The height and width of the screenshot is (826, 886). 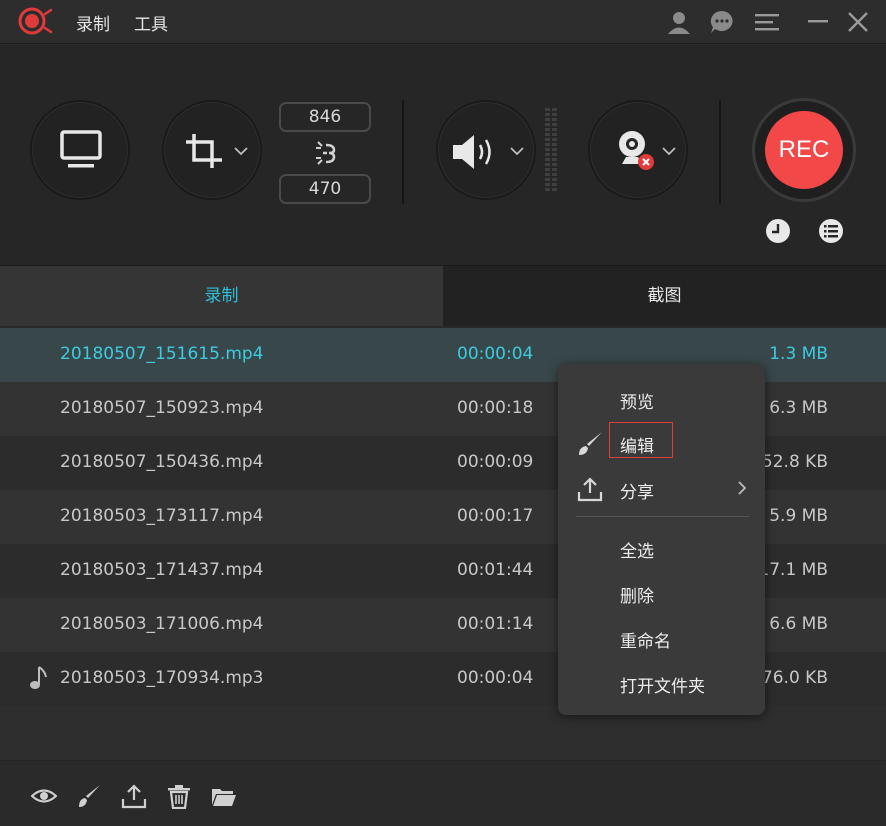 I want to click on file-duration: 00:01:44, so click(x=495, y=570).